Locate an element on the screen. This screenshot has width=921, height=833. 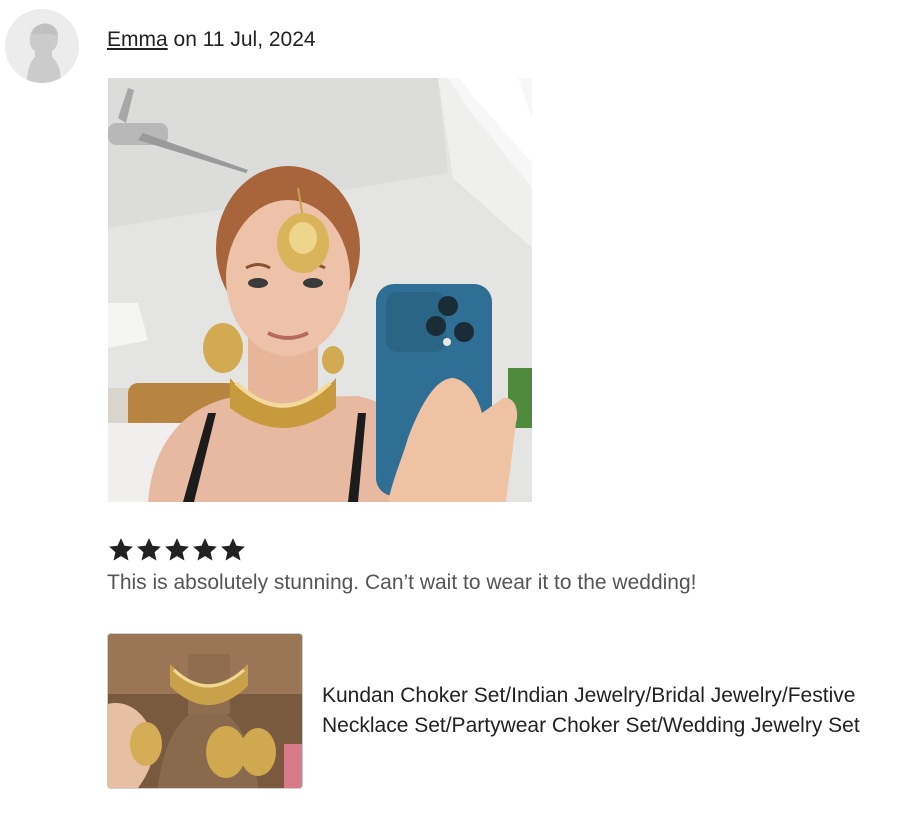
avatar is located at coordinates (42, 46).